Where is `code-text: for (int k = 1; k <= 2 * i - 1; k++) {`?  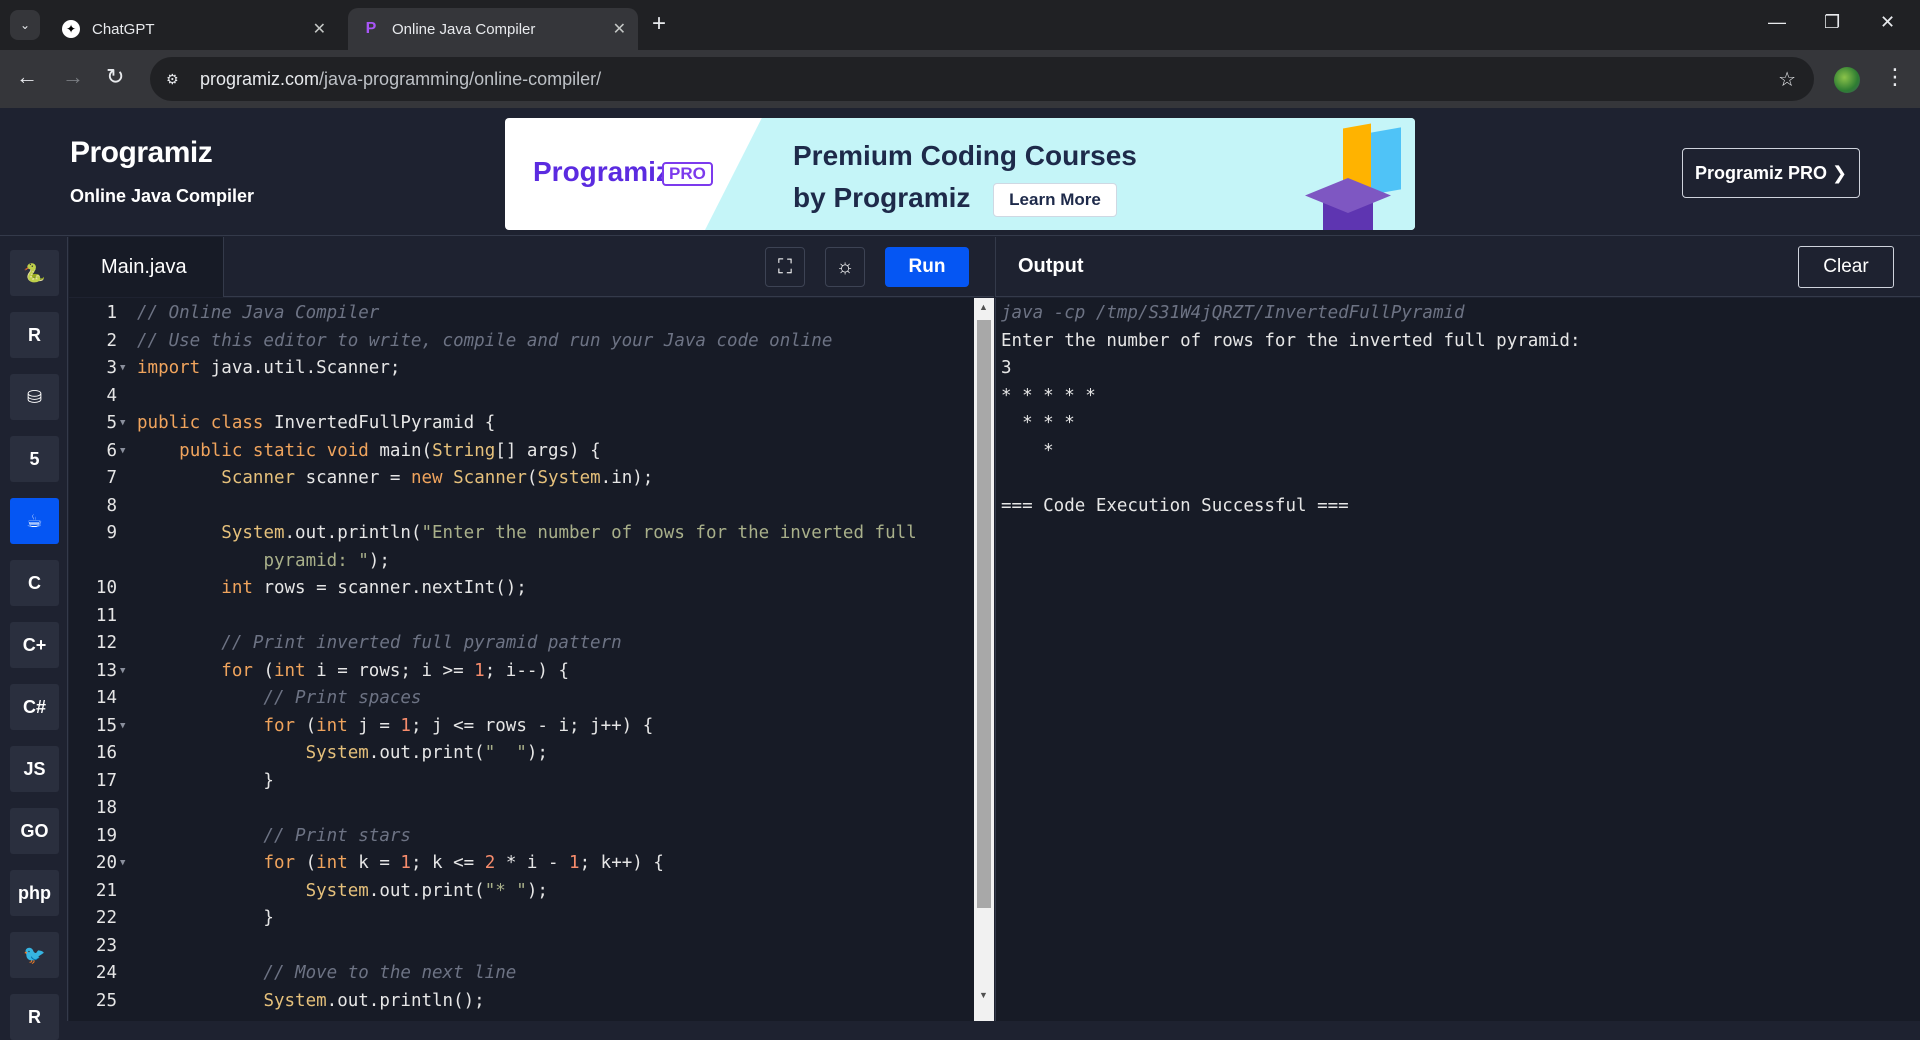
code-text: for (int k = 1; k <= 2 * i - 1; k++) { is located at coordinates (400, 863).